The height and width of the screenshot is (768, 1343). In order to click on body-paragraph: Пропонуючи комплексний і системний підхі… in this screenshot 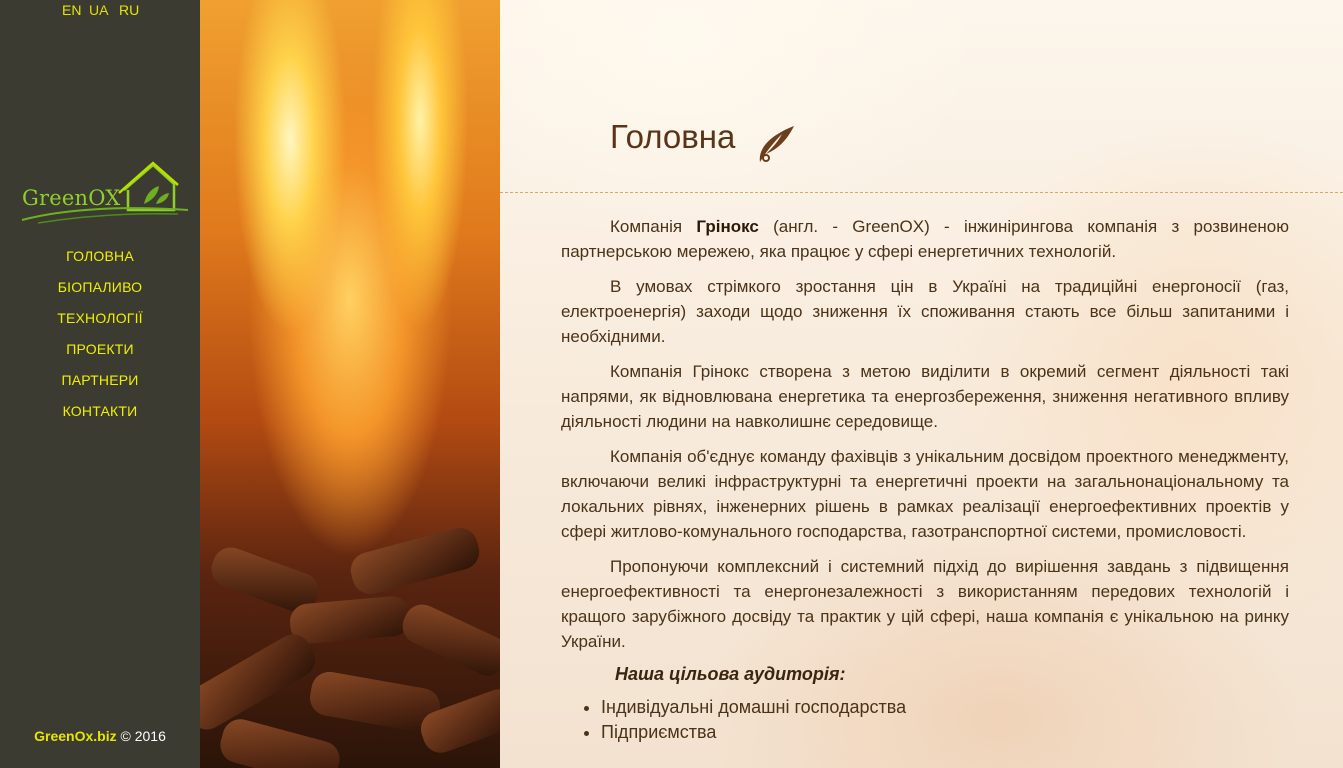, I will do `click(925, 604)`.